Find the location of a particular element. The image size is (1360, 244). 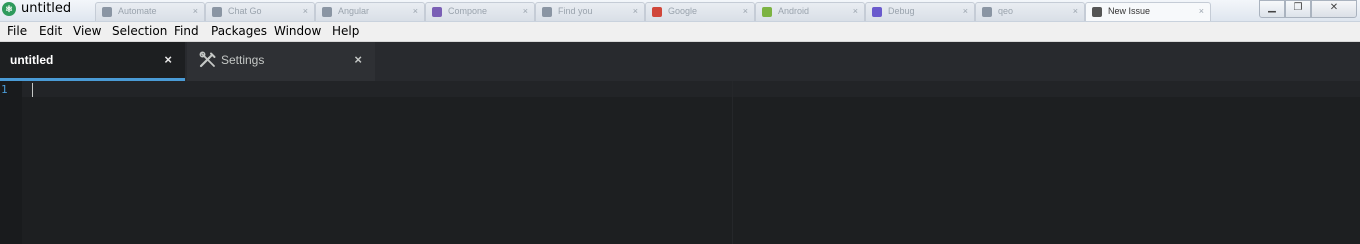

browser-tab: Find you × is located at coordinates (590, 11).